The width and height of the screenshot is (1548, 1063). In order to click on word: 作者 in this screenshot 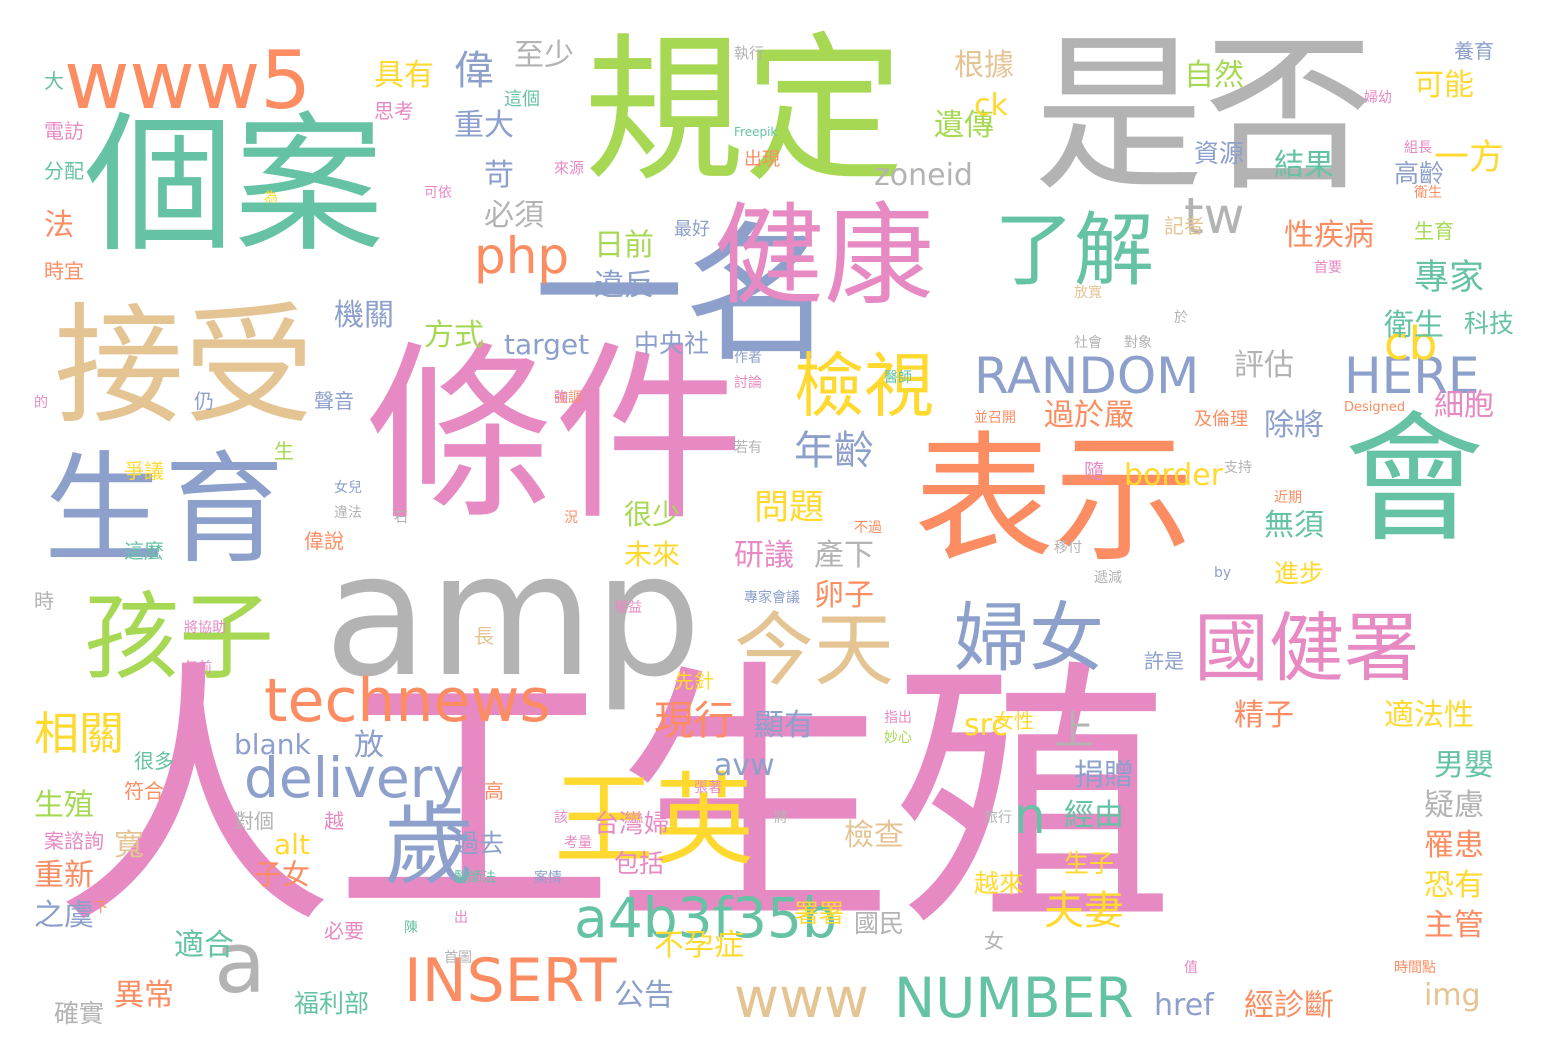, I will do `click(748, 358)`.